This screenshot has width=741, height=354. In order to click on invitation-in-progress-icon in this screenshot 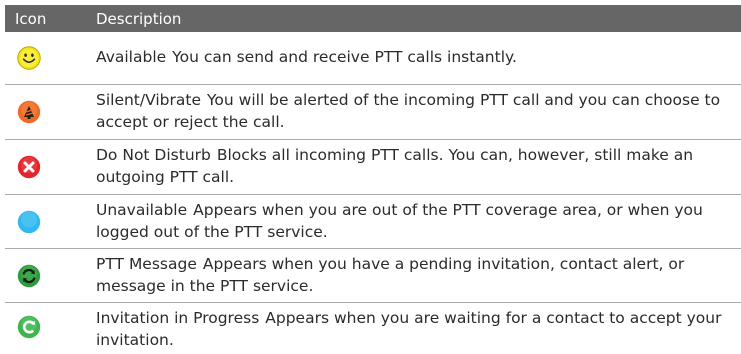, I will do `click(29, 327)`.